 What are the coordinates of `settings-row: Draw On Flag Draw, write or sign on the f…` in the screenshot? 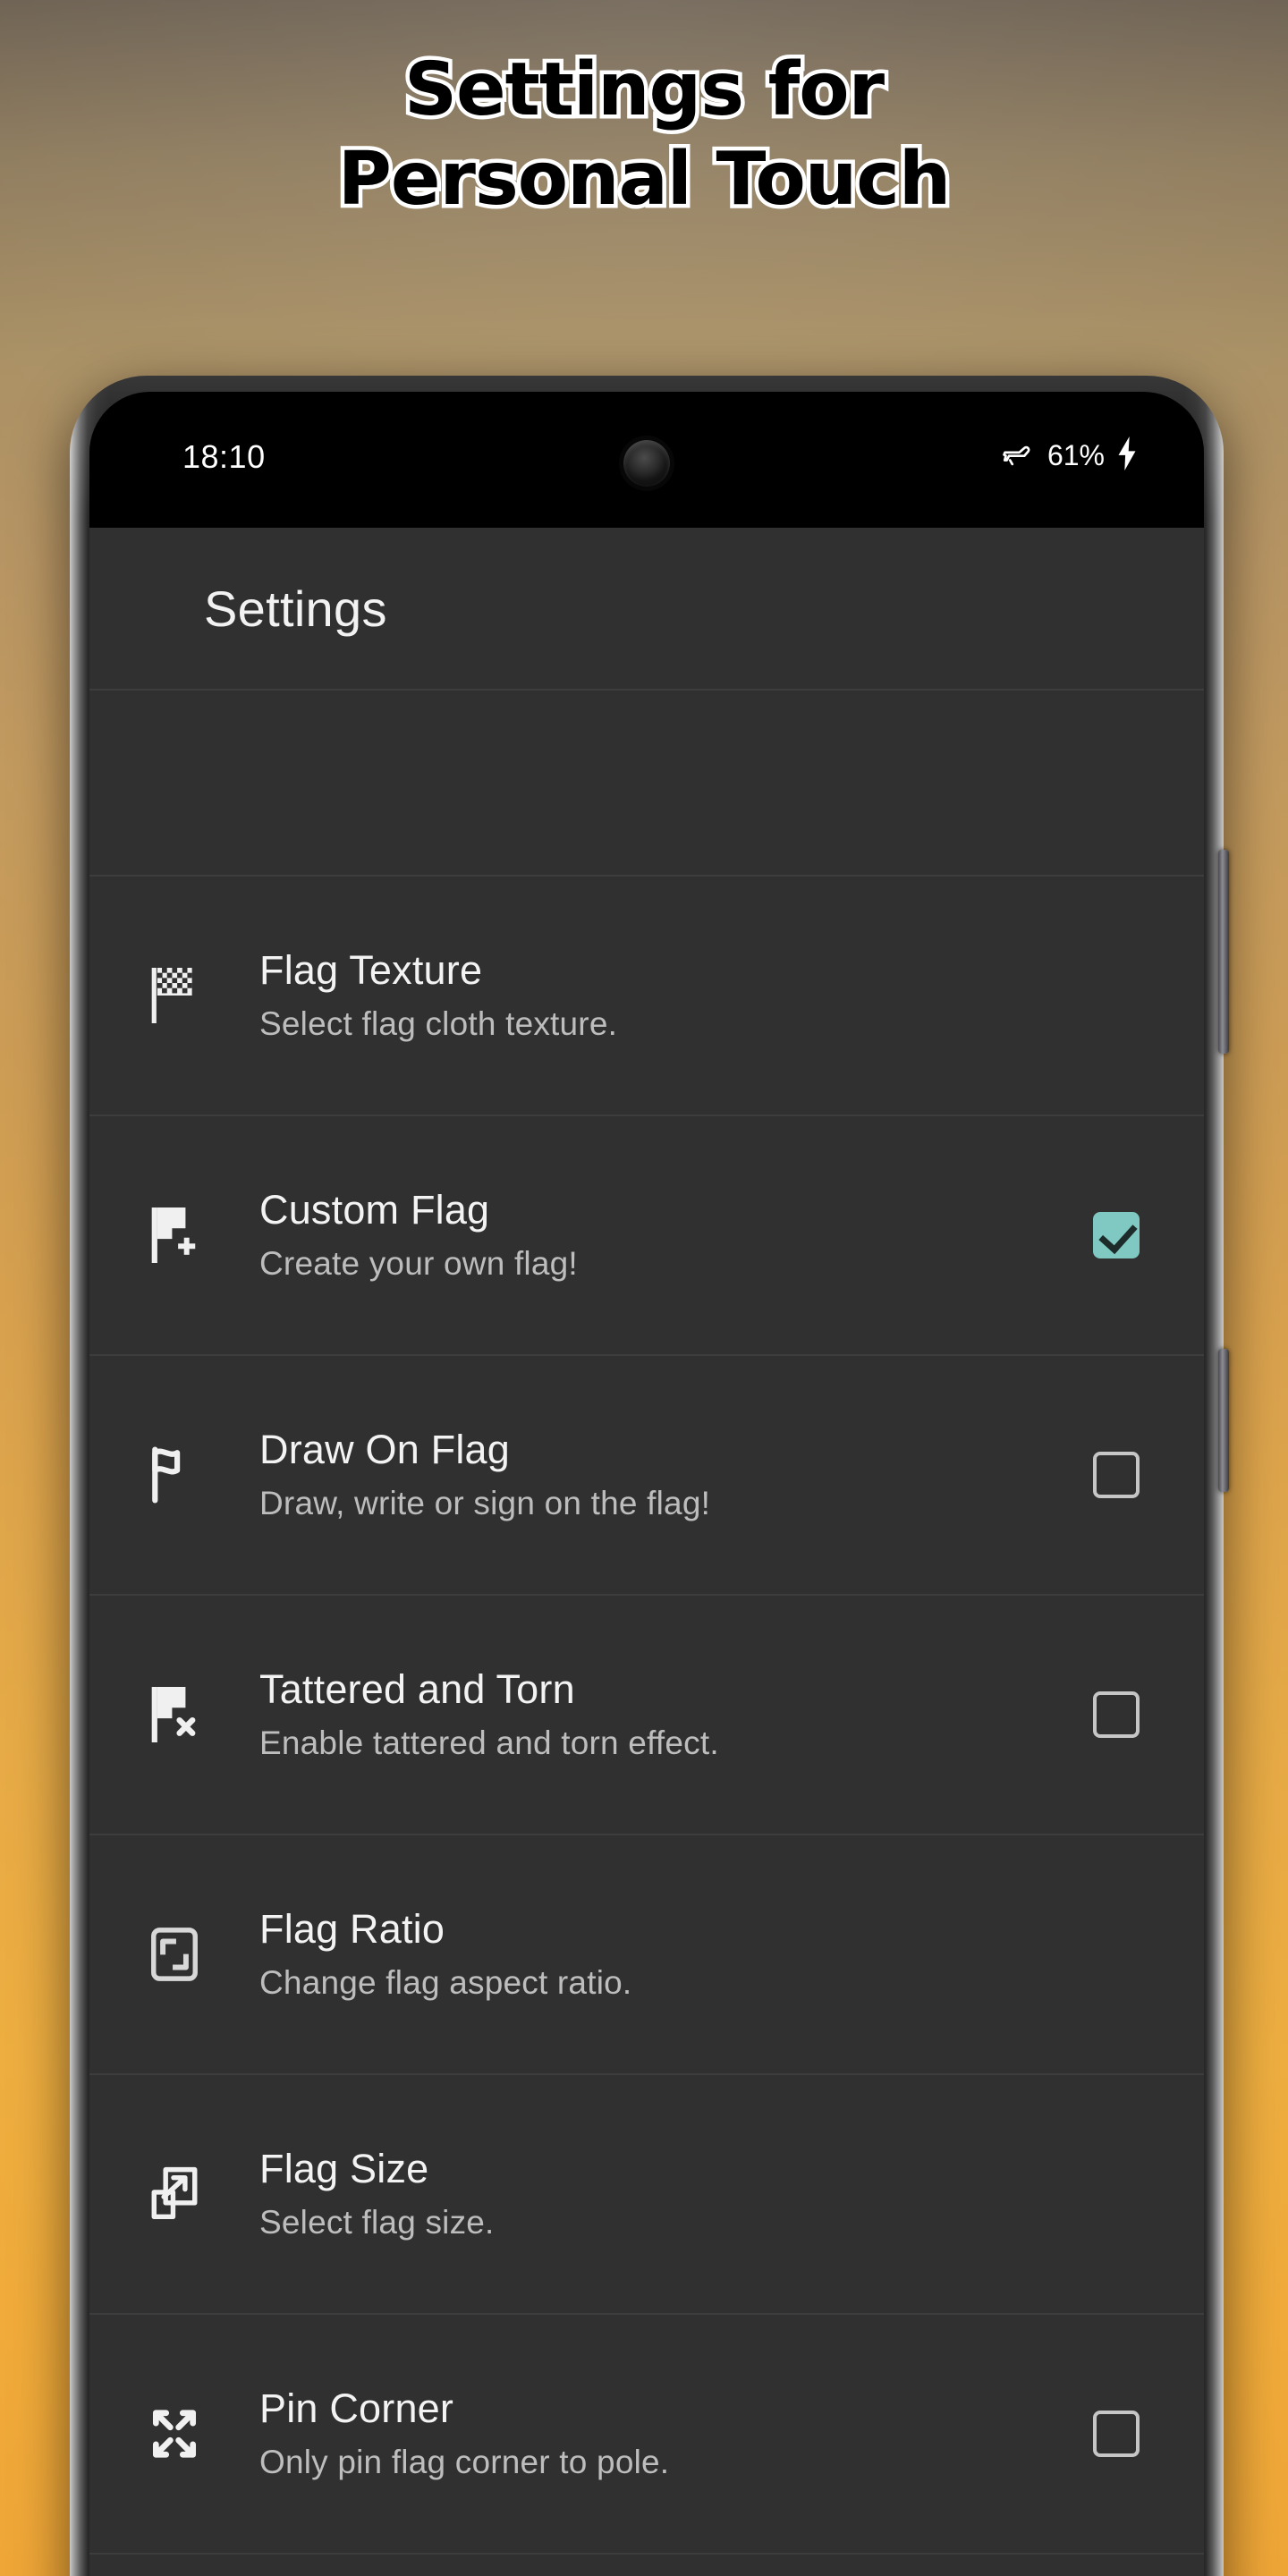 It's located at (646, 1476).